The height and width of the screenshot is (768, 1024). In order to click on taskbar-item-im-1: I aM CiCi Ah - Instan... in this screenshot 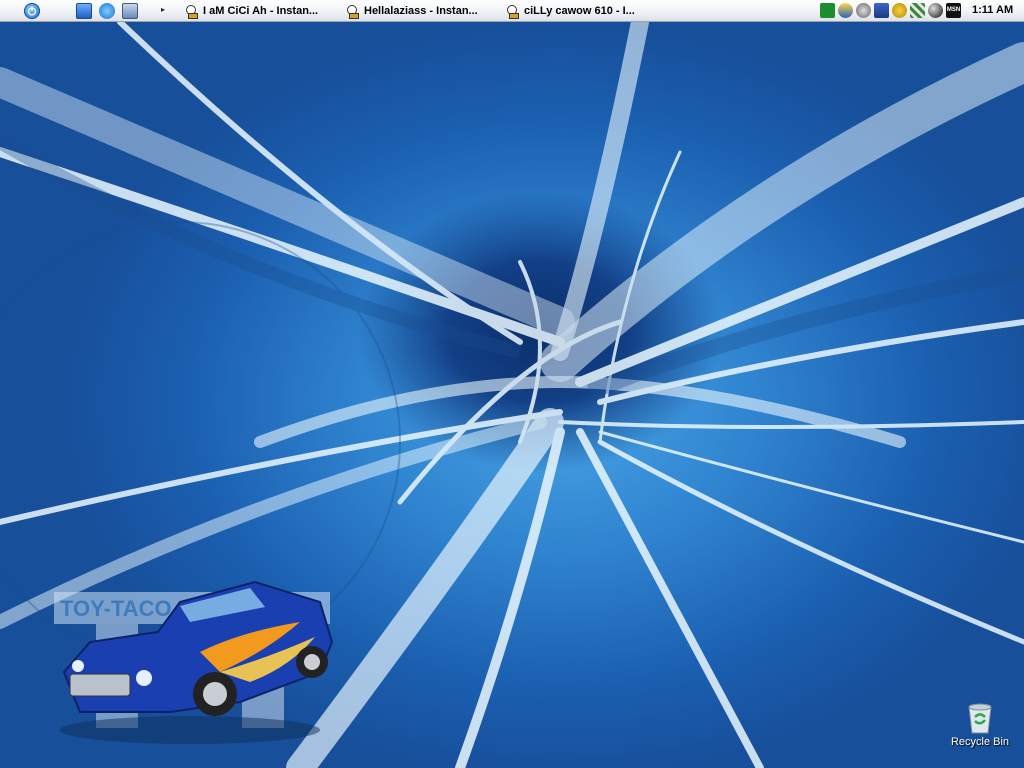, I will do `click(251, 11)`.